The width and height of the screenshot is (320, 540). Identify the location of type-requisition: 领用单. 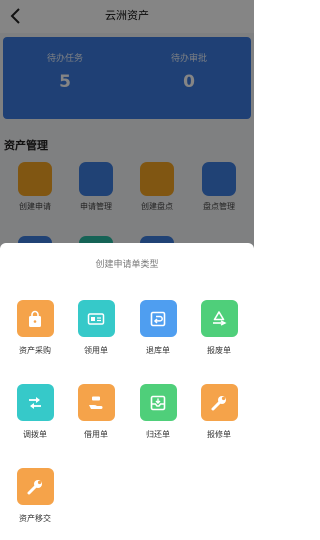
(96, 328).